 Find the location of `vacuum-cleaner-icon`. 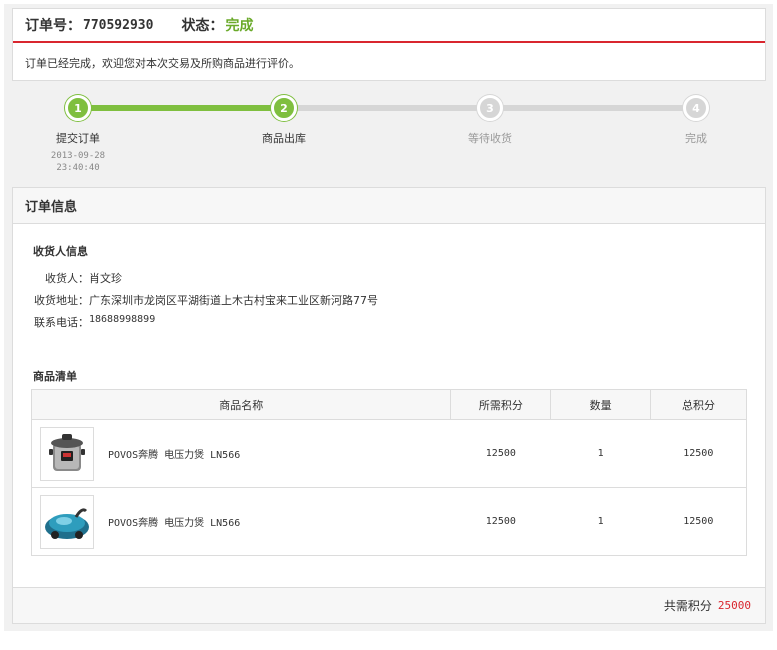

vacuum-cleaner-icon is located at coordinates (67, 523).